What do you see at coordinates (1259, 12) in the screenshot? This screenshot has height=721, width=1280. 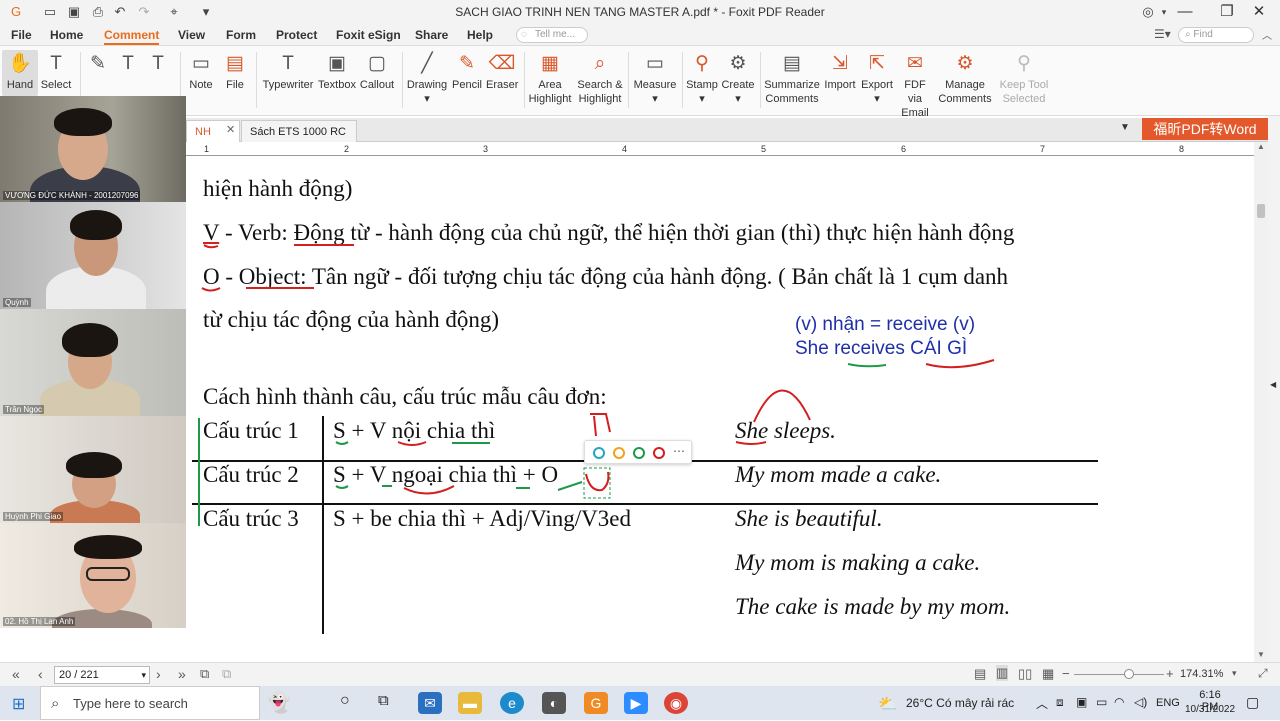 I see `close-button: ✕` at bounding box center [1259, 12].